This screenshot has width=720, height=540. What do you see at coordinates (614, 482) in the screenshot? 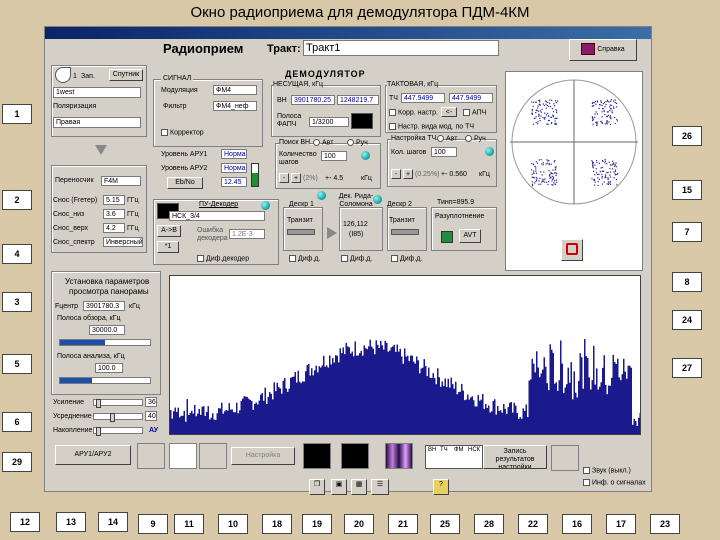
I see `info-checkbox: Инф. о сигналах` at bounding box center [614, 482].